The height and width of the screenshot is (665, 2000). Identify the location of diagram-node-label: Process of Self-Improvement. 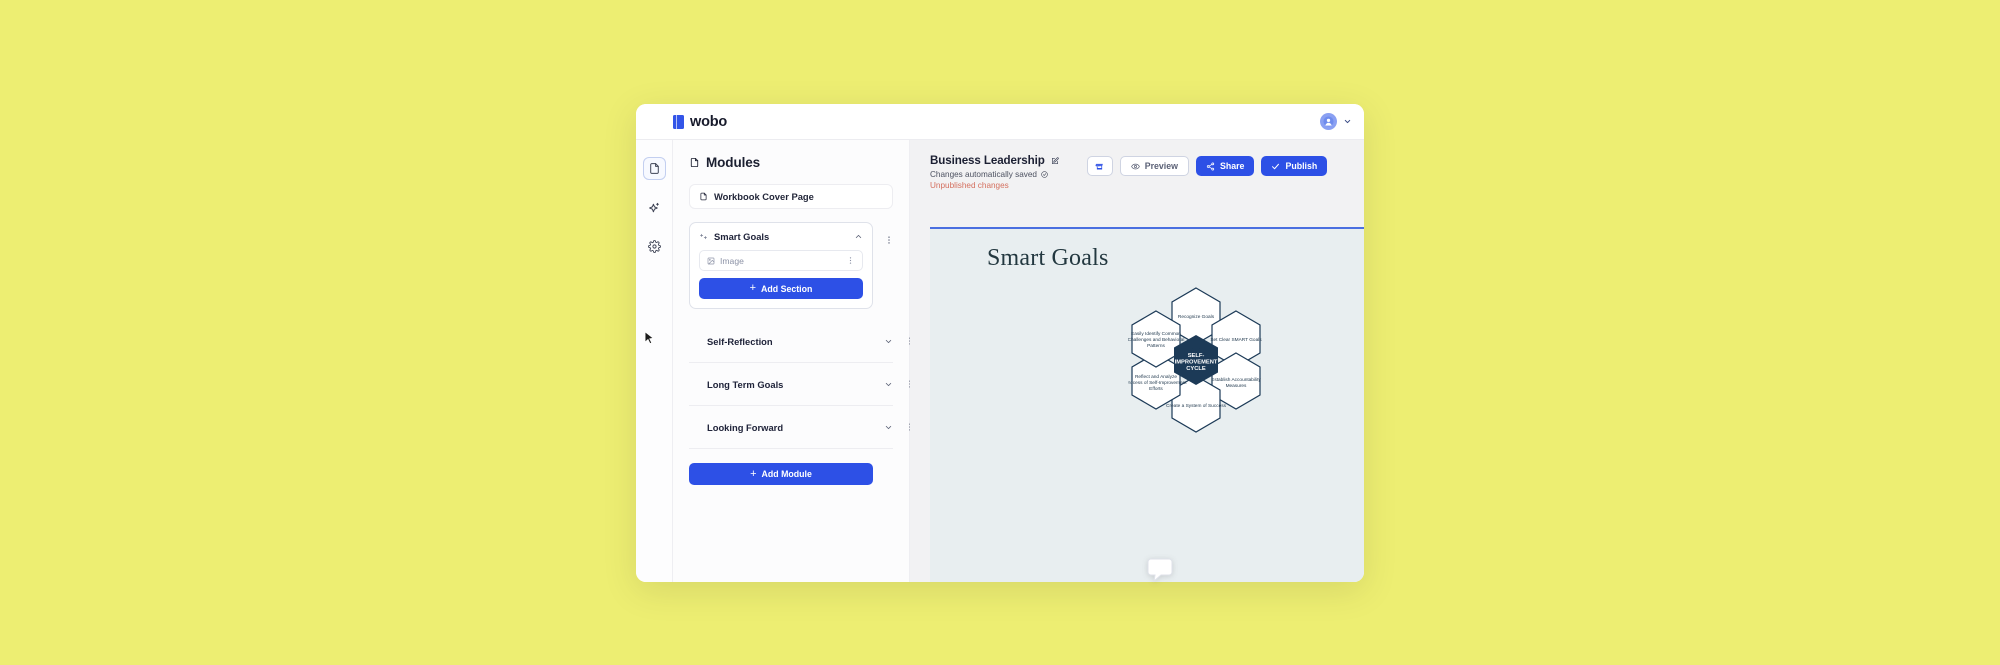
(1157, 383).